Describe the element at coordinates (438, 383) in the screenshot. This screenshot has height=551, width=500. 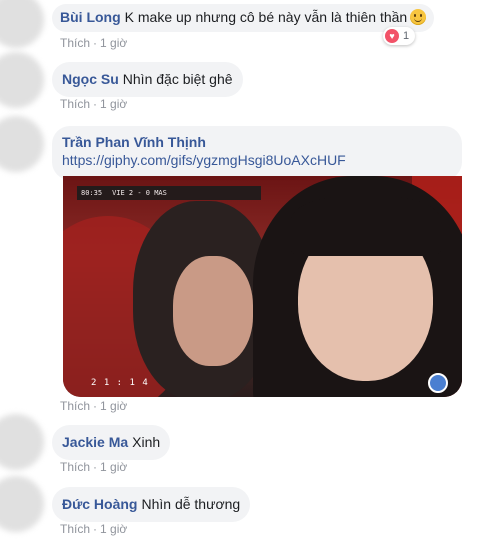
I see `play-icon` at that location.